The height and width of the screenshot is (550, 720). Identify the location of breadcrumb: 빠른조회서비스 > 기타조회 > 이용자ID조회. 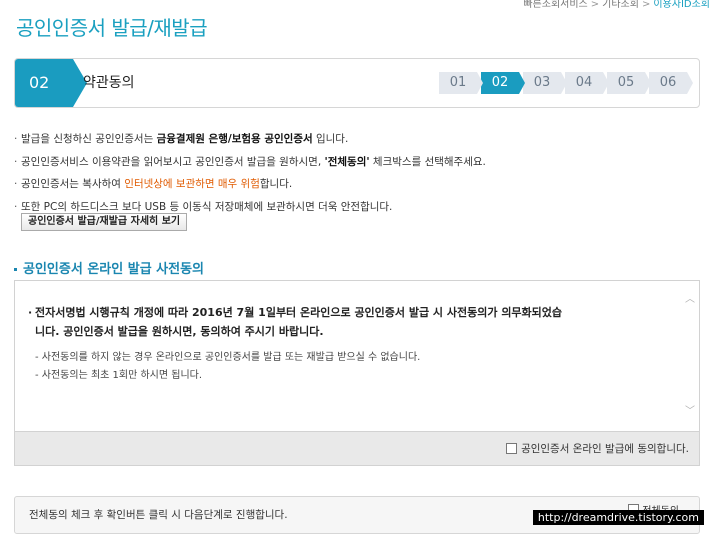
(616, 5).